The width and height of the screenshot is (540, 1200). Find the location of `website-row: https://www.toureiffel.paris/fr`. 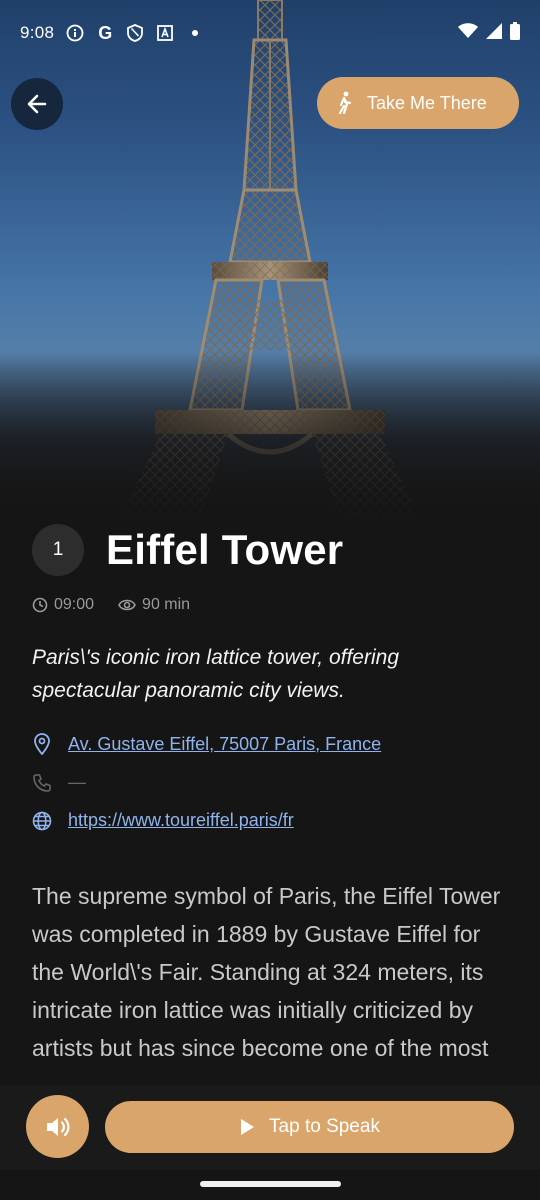

website-row: https://www.toureiffel.paris/fr is located at coordinates (163, 820).